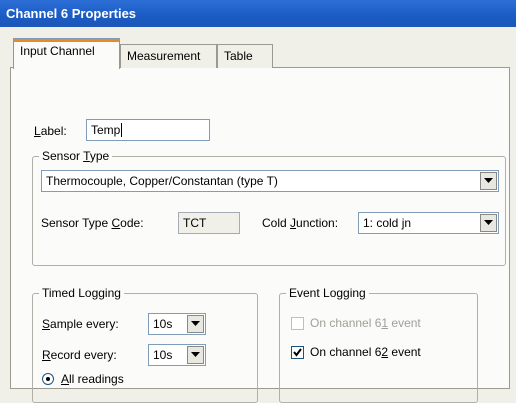 The image size is (516, 403). Describe the element at coordinates (365, 323) in the screenshot. I see `channel-61-event-label: On channel 61 event` at that location.